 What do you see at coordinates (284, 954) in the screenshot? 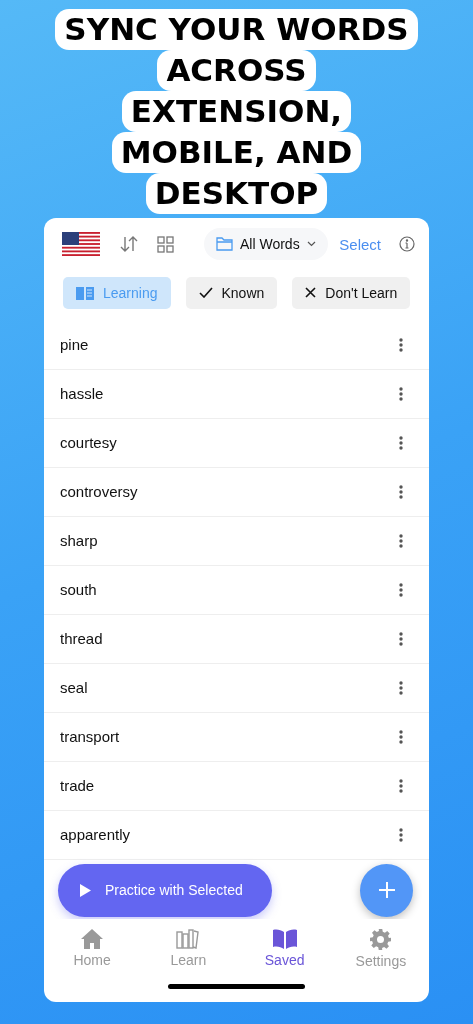
I see `tab-bar-item: Saved` at bounding box center [284, 954].